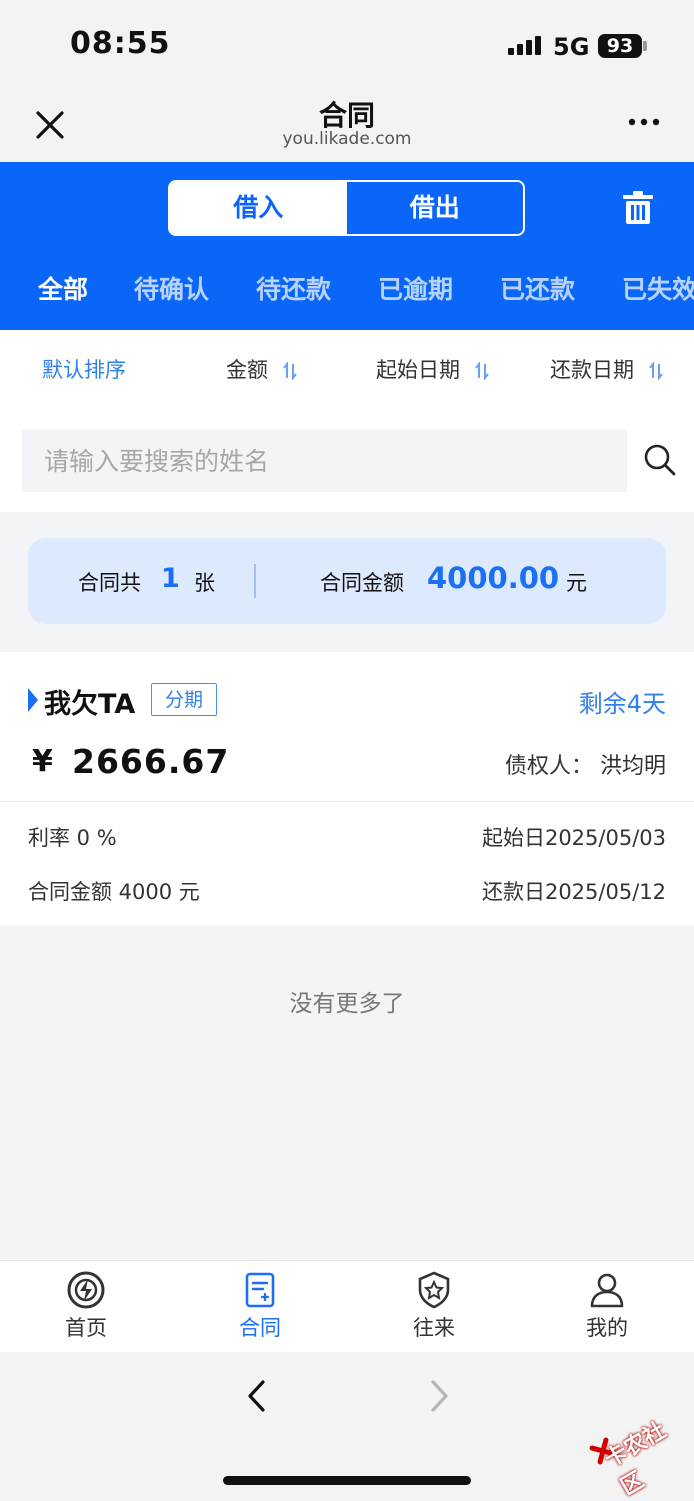  Describe the element at coordinates (324, 461) in the screenshot. I see `search-input` at that location.